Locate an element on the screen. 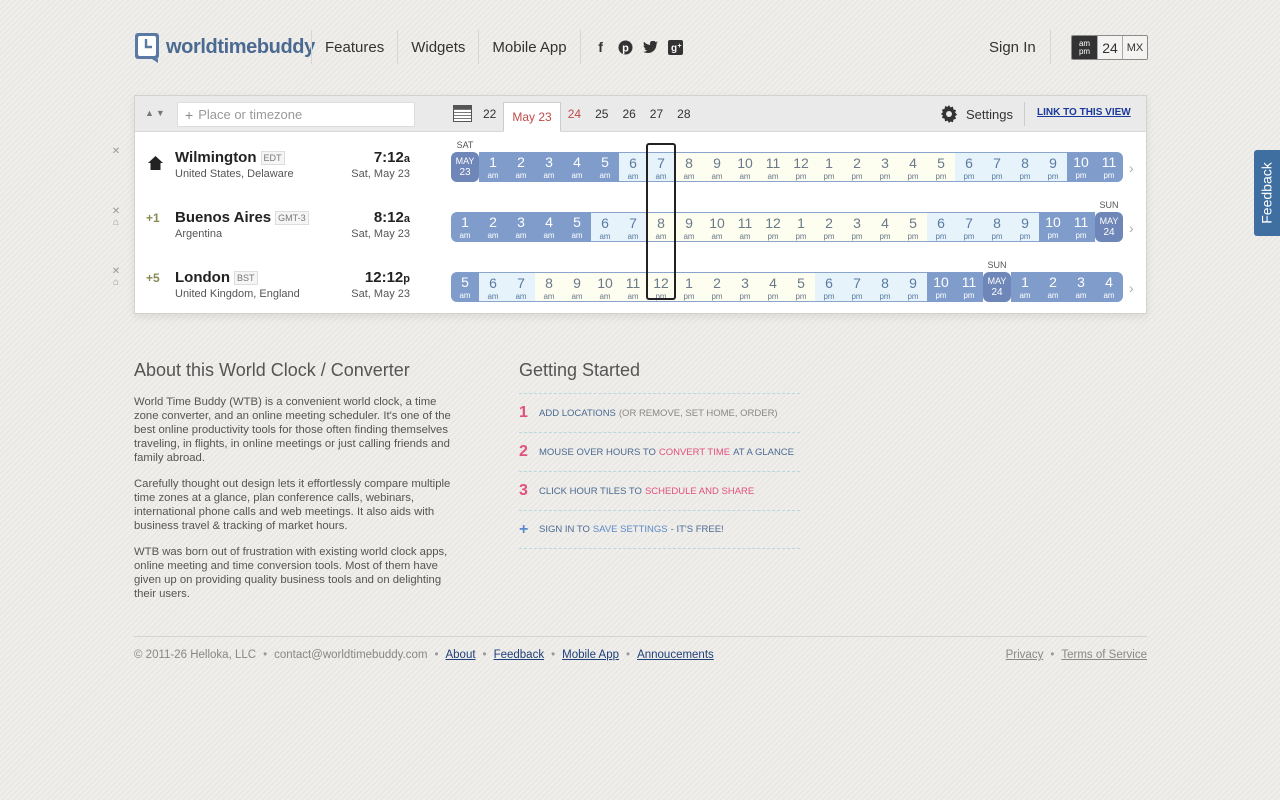 Image resolution: width=1280 pixels, height=800 pixels. feedback-tab: Feedback is located at coordinates (1267, 193).